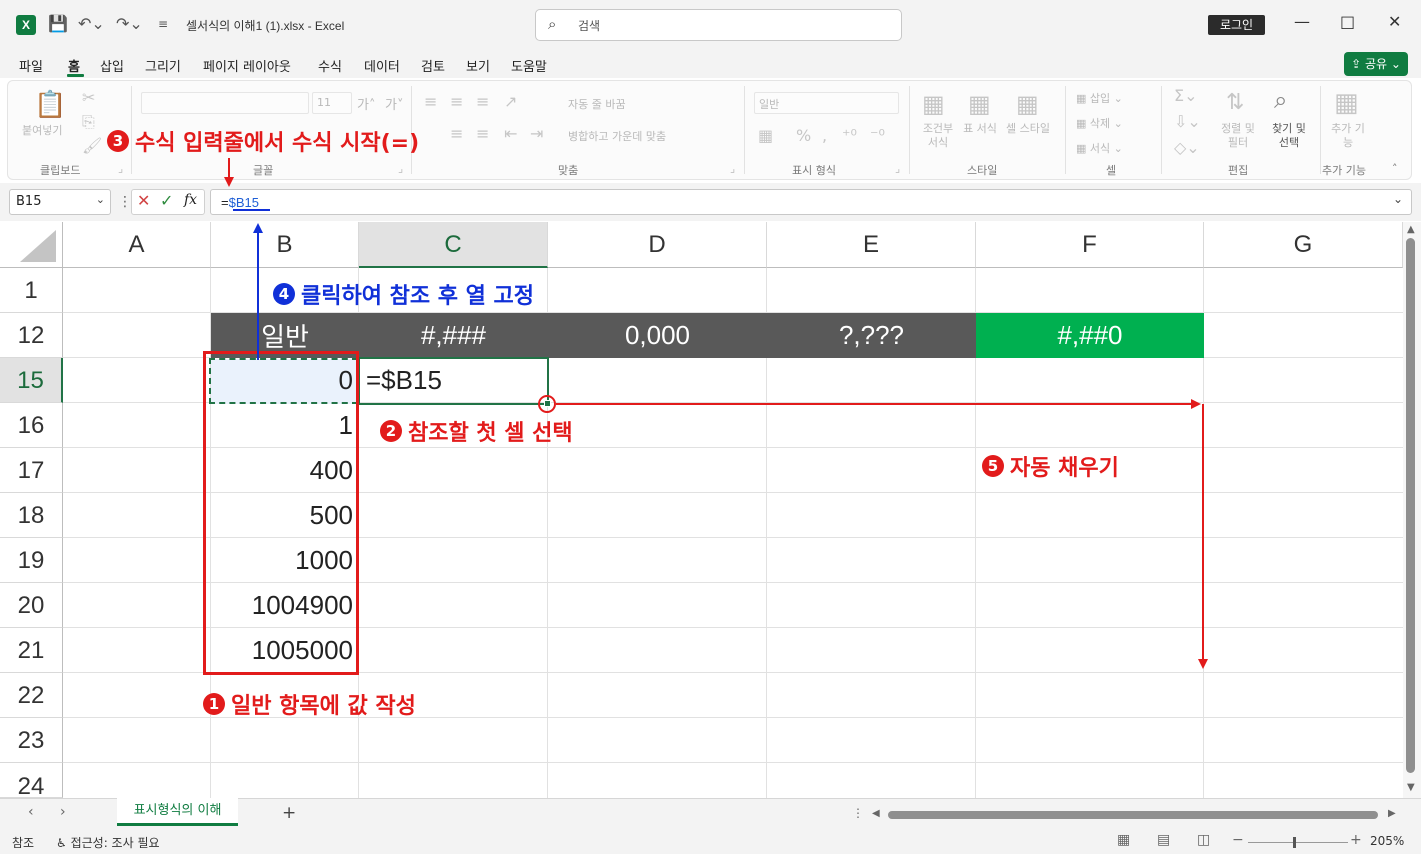 This screenshot has width=1421, height=854. I want to click on font-name-select, so click(225, 103).